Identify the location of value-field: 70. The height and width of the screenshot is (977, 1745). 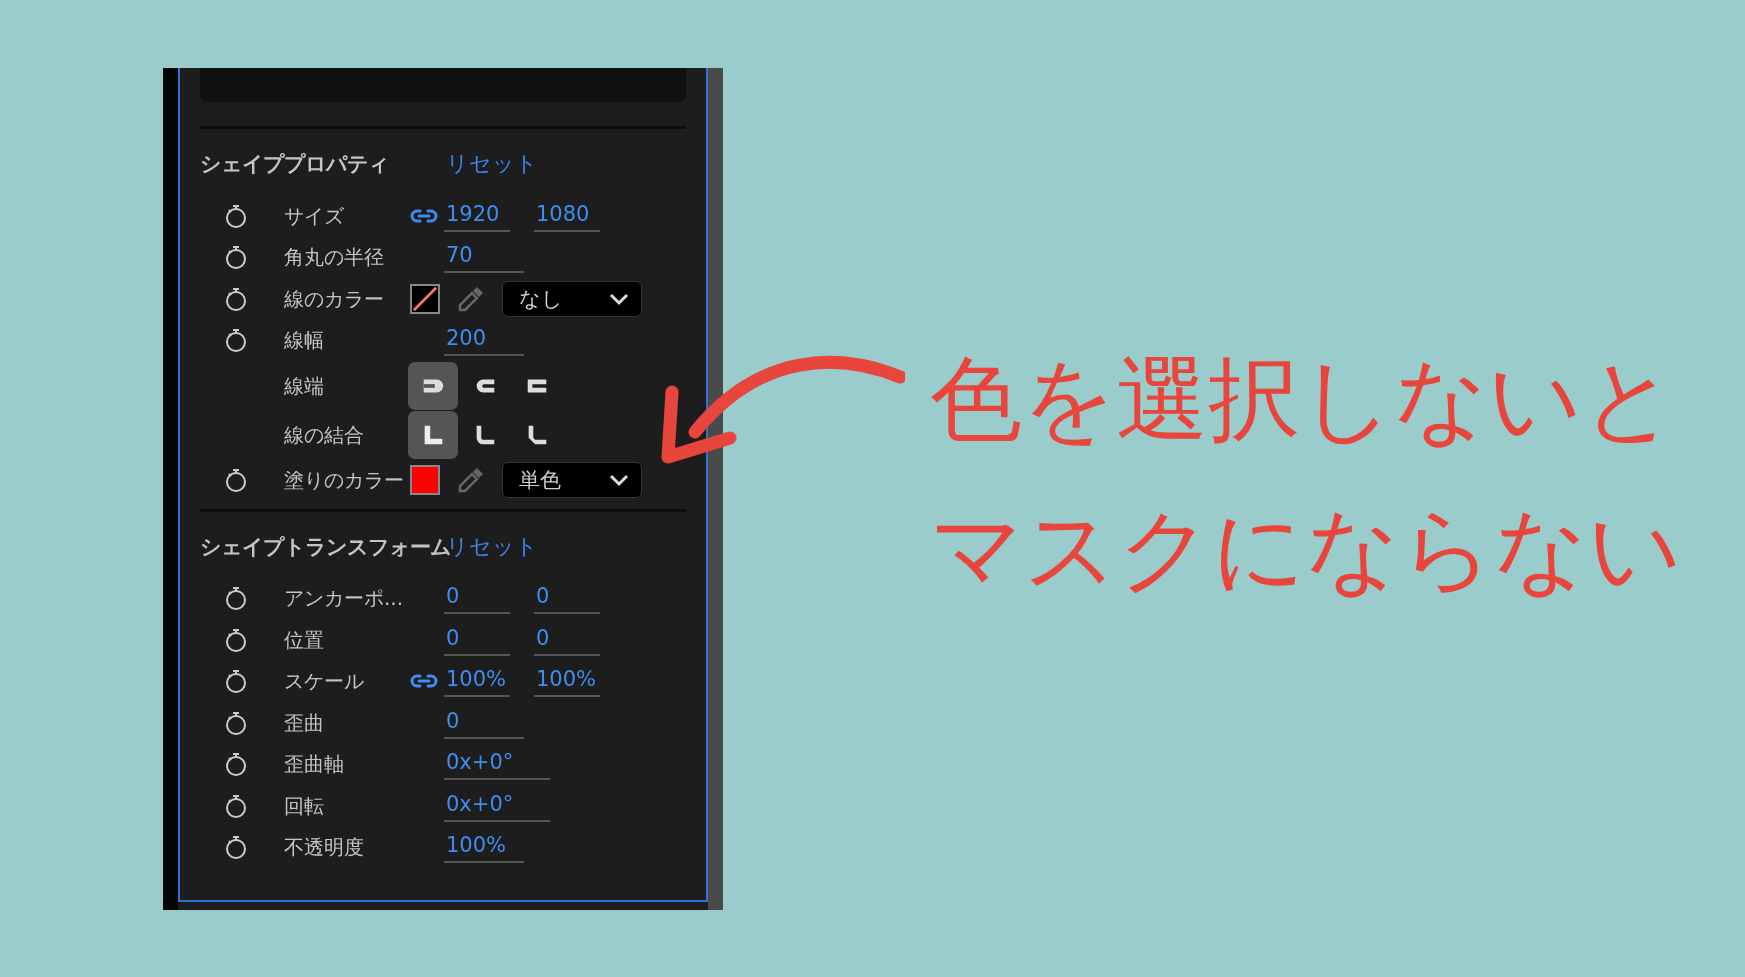
(484, 257).